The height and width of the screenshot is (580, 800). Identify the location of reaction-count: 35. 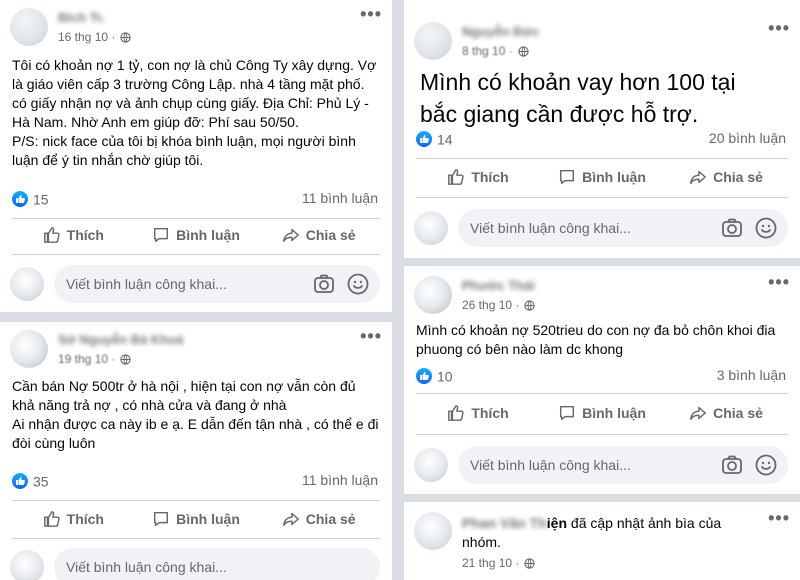
(41, 481).